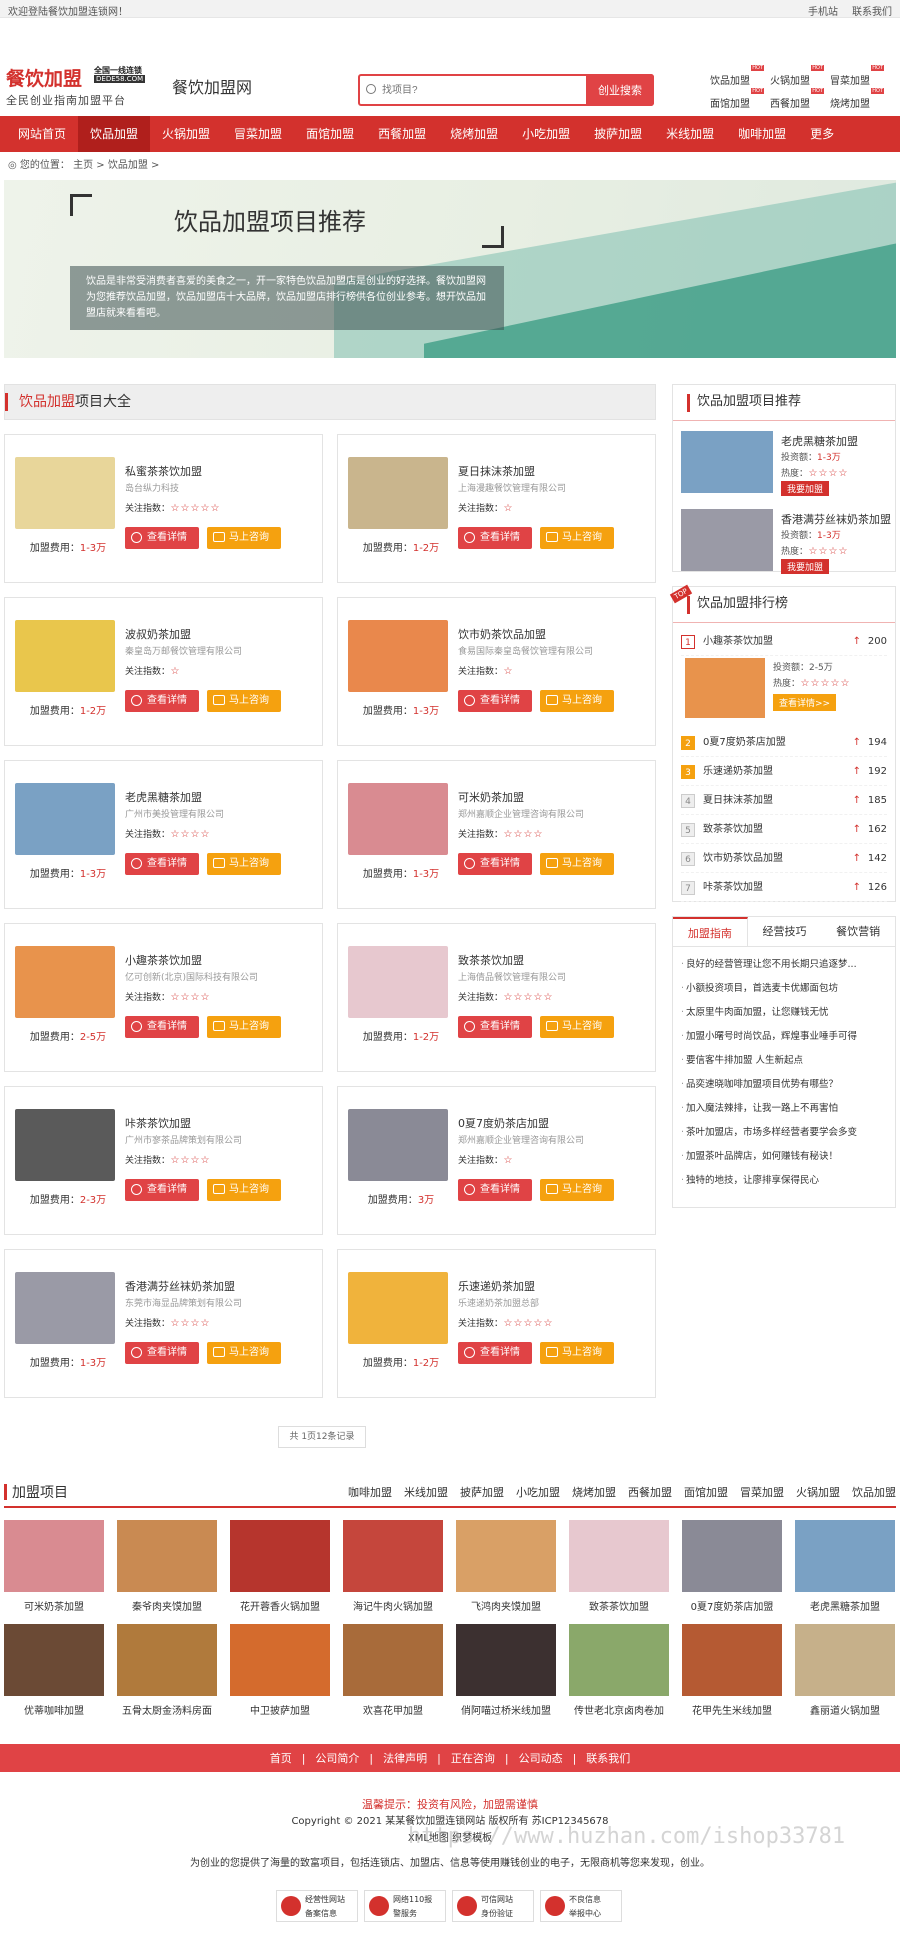 This screenshot has height=1944, width=900. What do you see at coordinates (167, 1672) in the screenshot?
I see `project-thumb-item: 五骨太厨金汤料房面` at bounding box center [167, 1672].